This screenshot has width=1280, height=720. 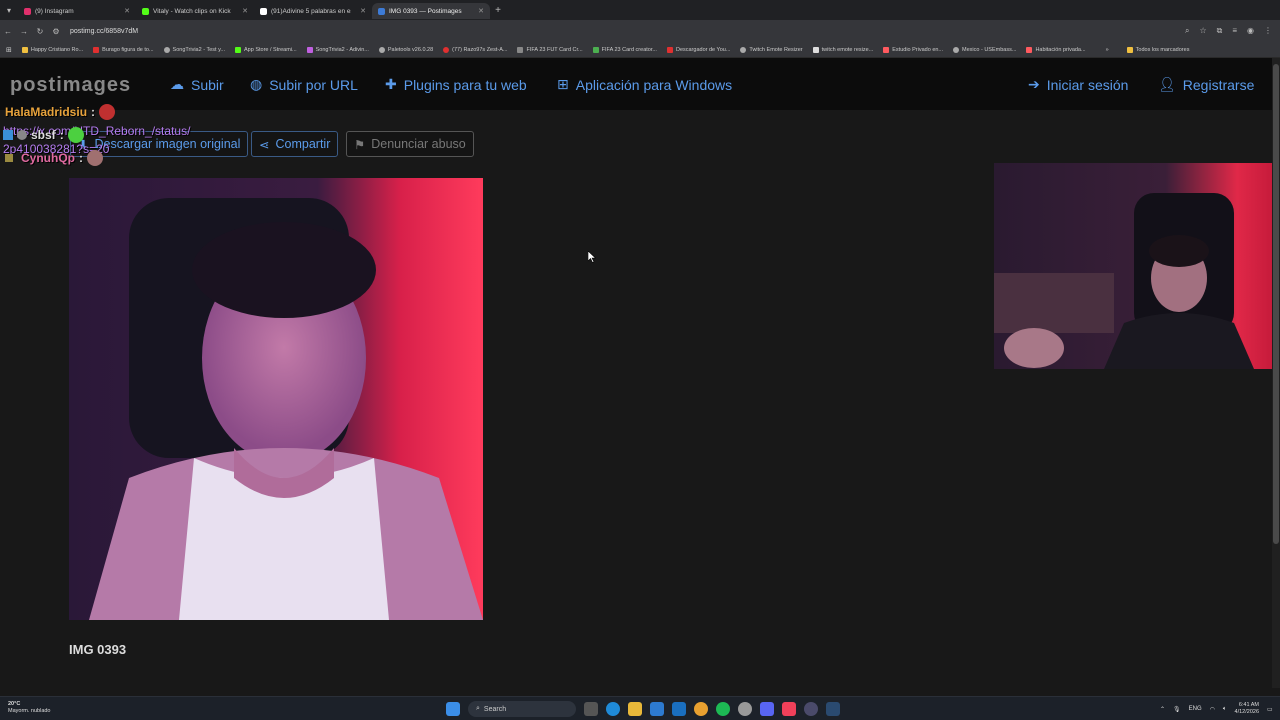 What do you see at coordinates (1167, 84) in the screenshot?
I see `user-icon: 👤︎` at bounding box center [1167, 84].